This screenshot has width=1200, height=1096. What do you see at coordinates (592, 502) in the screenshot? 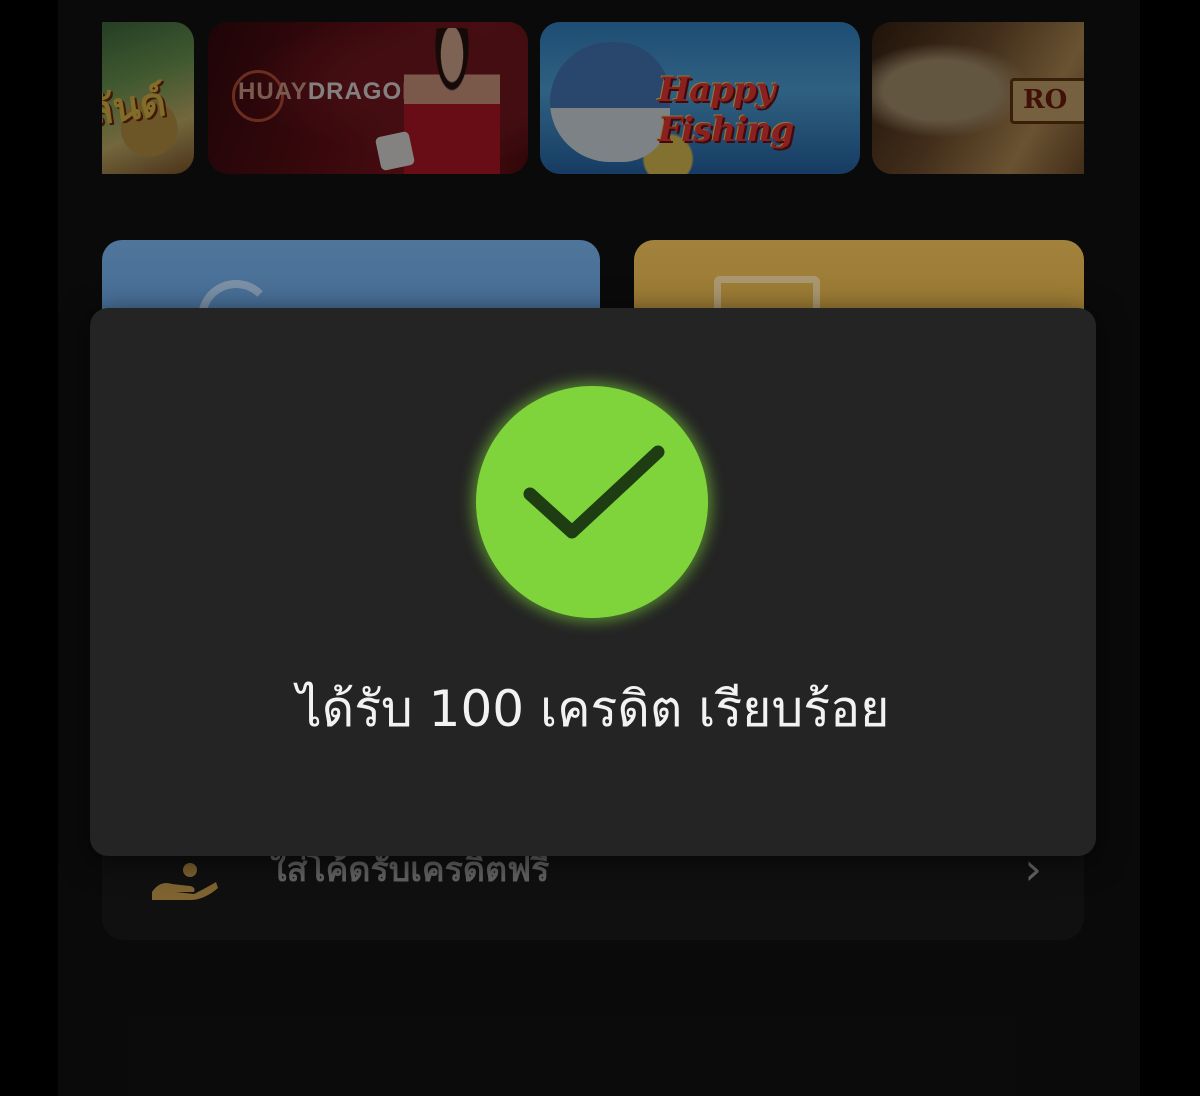
I see `check-circle-icon` at bounding box center [592, 502].